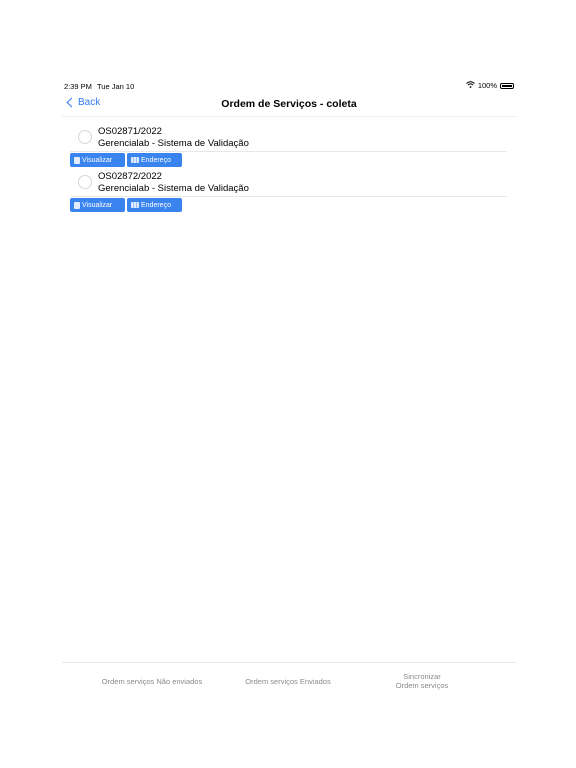 The height and width of the screenshot is (768, 576). I want to click on tab-not-sent: Ordem serviços Não enviados, so click(152, 681).